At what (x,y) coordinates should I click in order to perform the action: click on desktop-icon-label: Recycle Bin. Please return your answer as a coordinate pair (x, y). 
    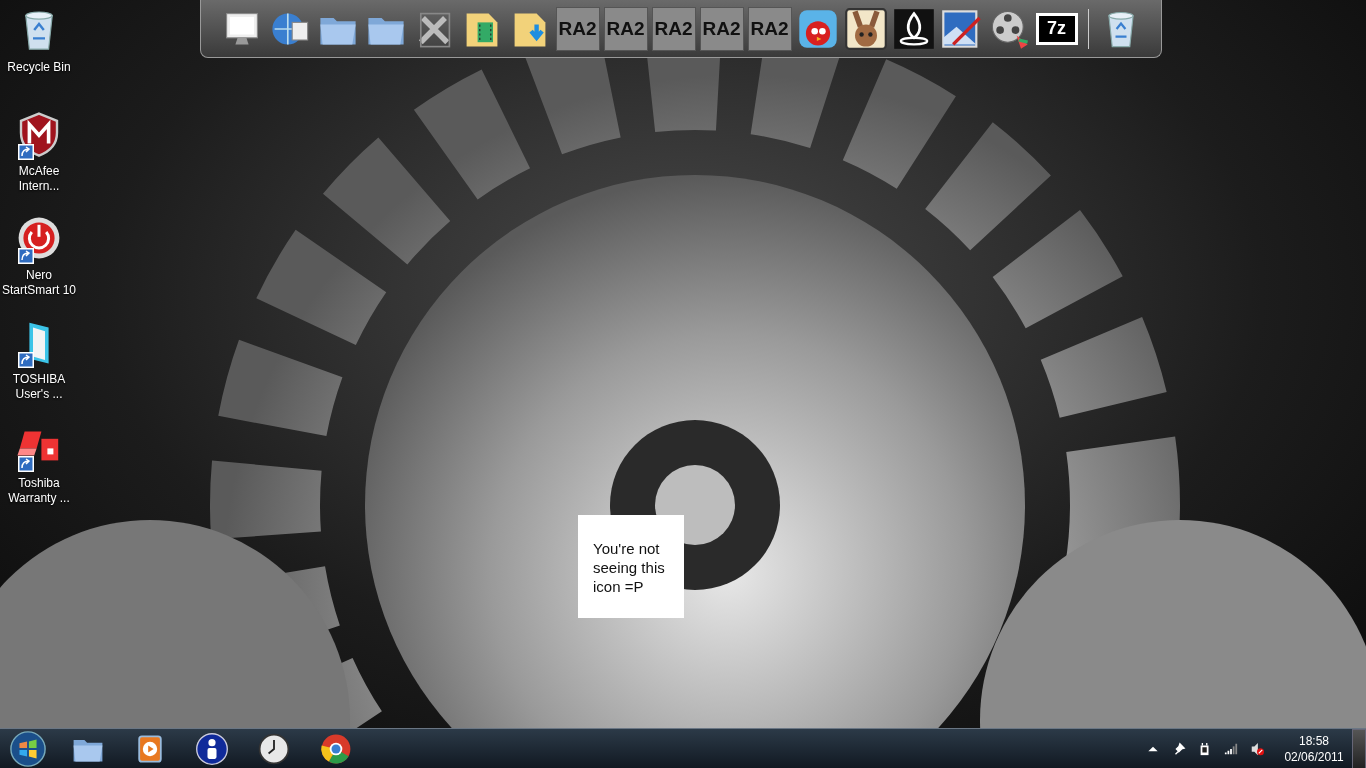
    Looking at the image, I should click on (39, 67).